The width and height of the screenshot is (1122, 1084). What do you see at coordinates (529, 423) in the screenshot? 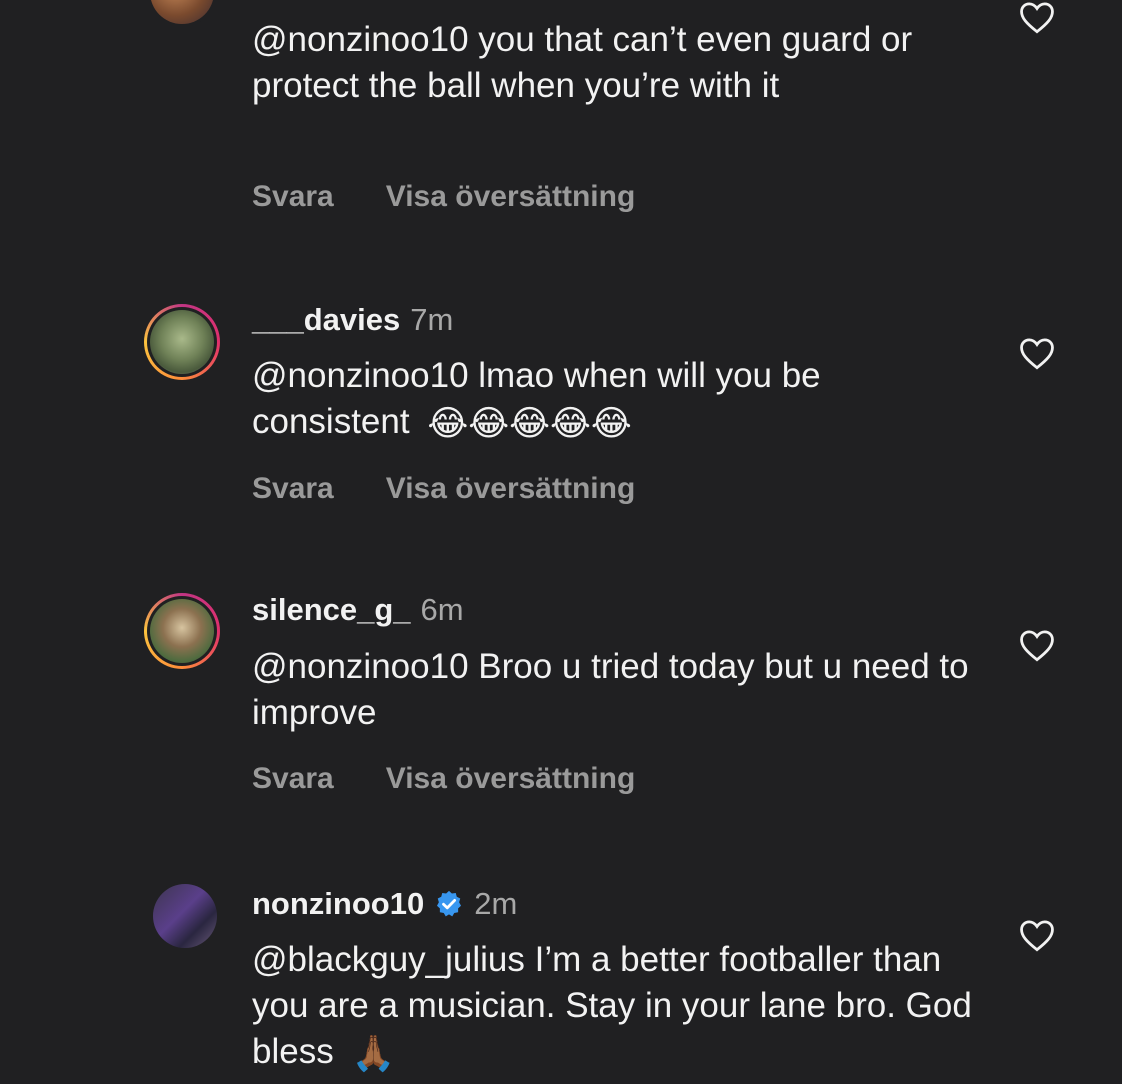
I see `emoji-laughing: 😂😂😂😂😂` at bounding box center [529, 423].